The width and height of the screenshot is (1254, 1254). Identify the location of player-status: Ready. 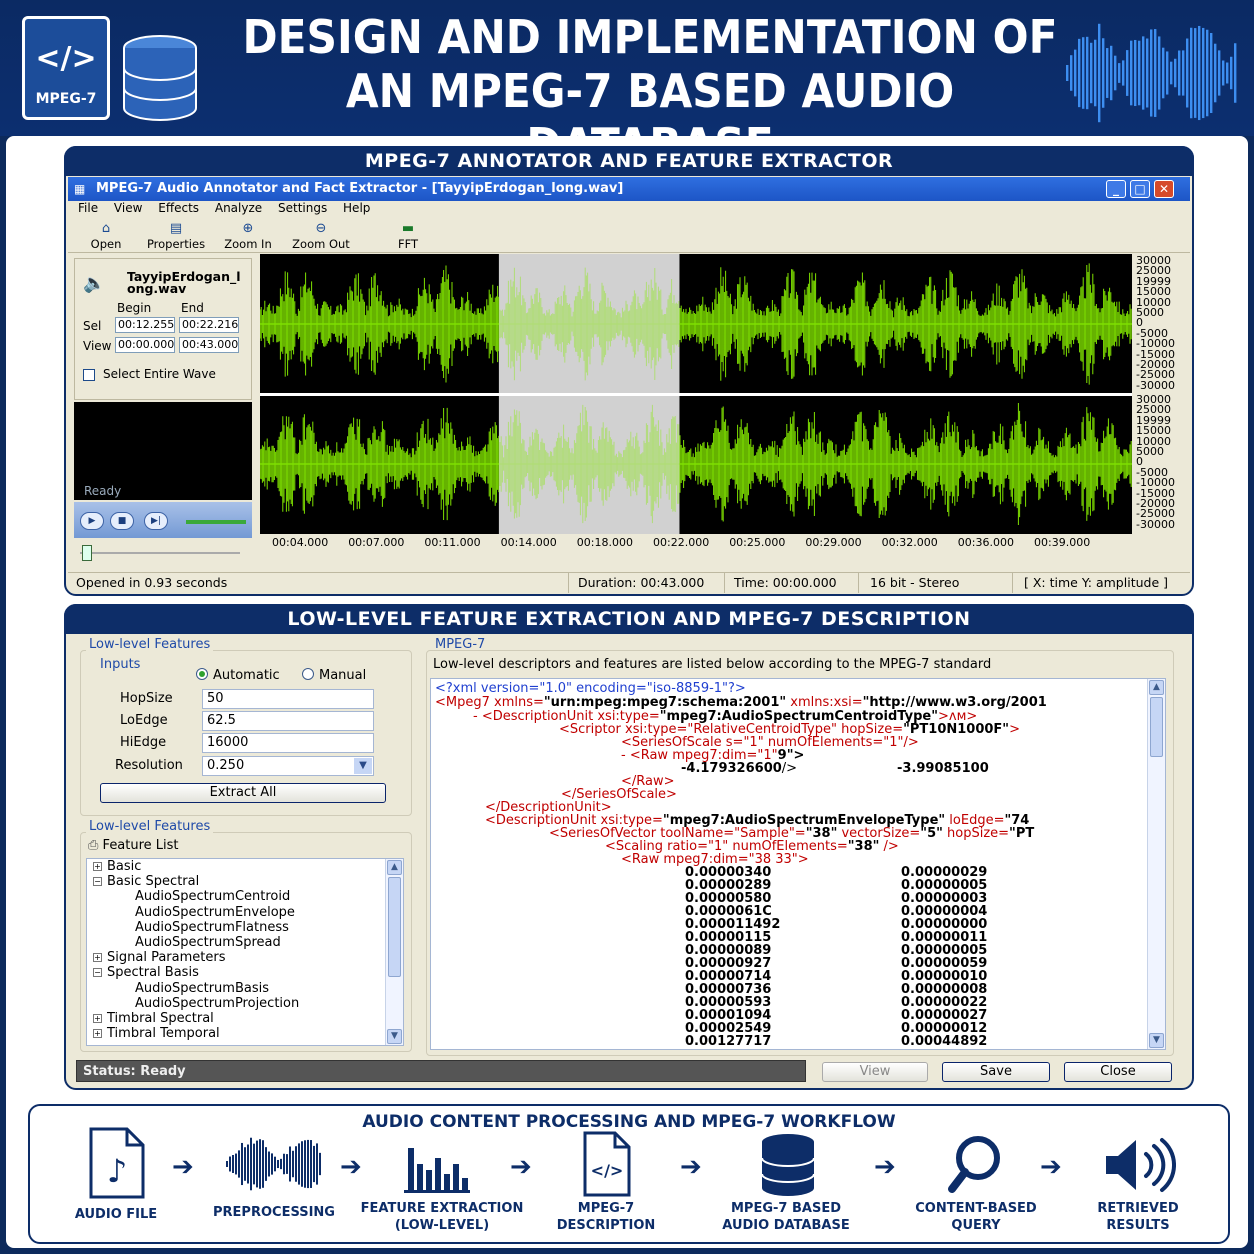
(103, 491).